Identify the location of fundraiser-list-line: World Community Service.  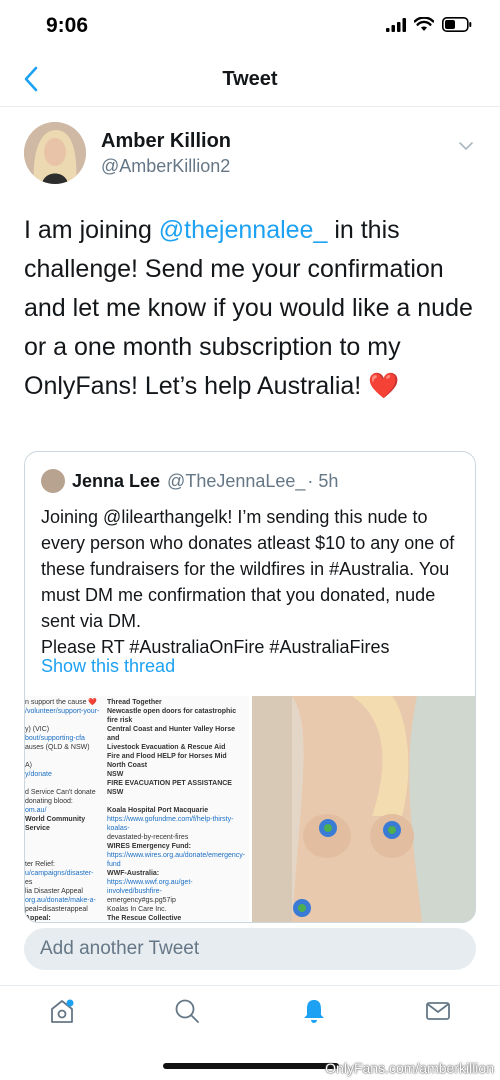
(55, 824).